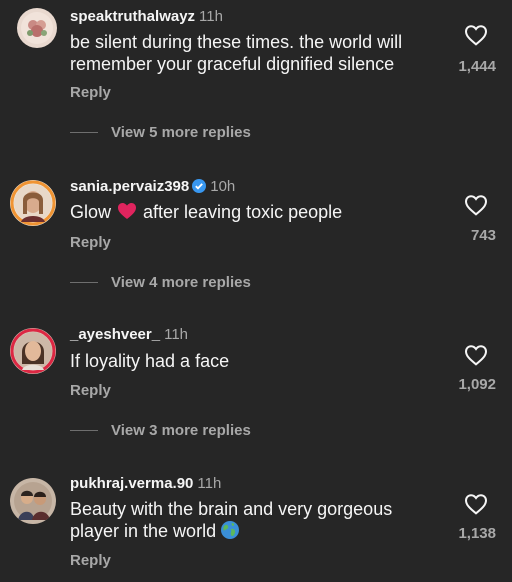  What do you see at coordinates (483, 235) in the screenshot?
I see `like-count: 743` at bounding box center [483, 235].